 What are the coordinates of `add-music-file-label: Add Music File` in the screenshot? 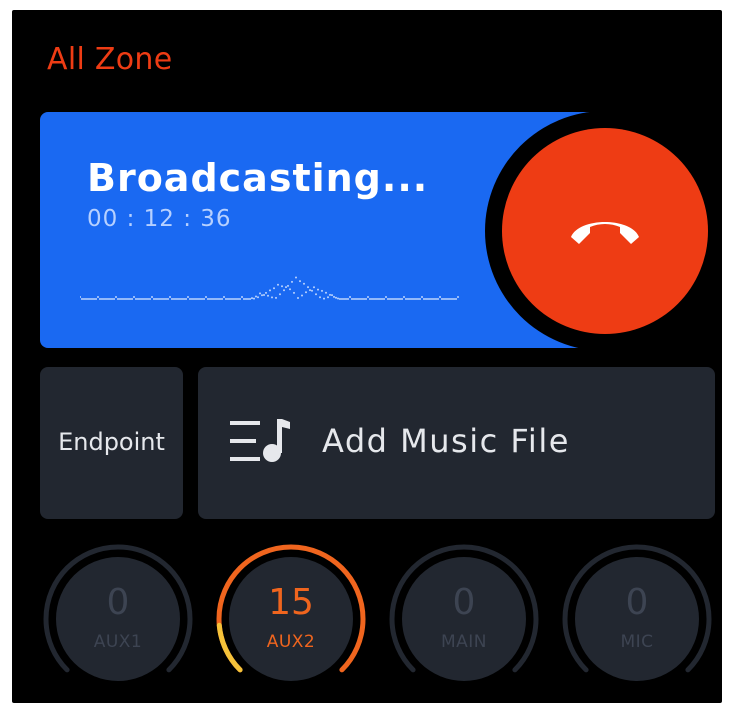 It's located at (446, 441).